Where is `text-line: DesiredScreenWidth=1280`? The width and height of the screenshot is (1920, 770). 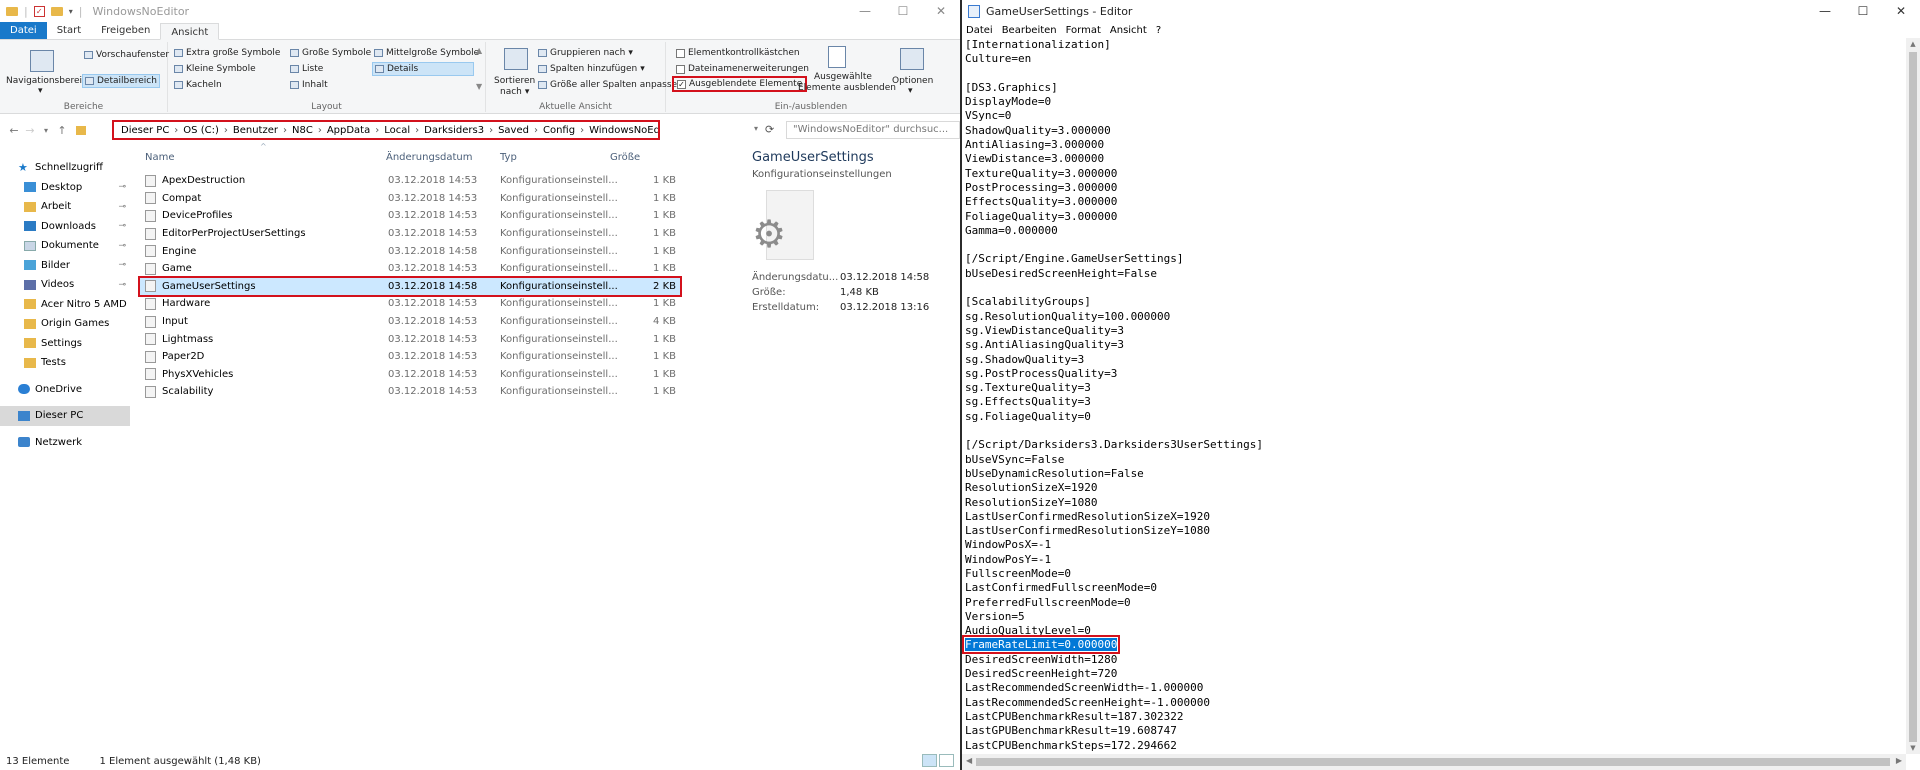
text-line: DesiredScreenWidth=1280 is located at coordinates (1434, 660).